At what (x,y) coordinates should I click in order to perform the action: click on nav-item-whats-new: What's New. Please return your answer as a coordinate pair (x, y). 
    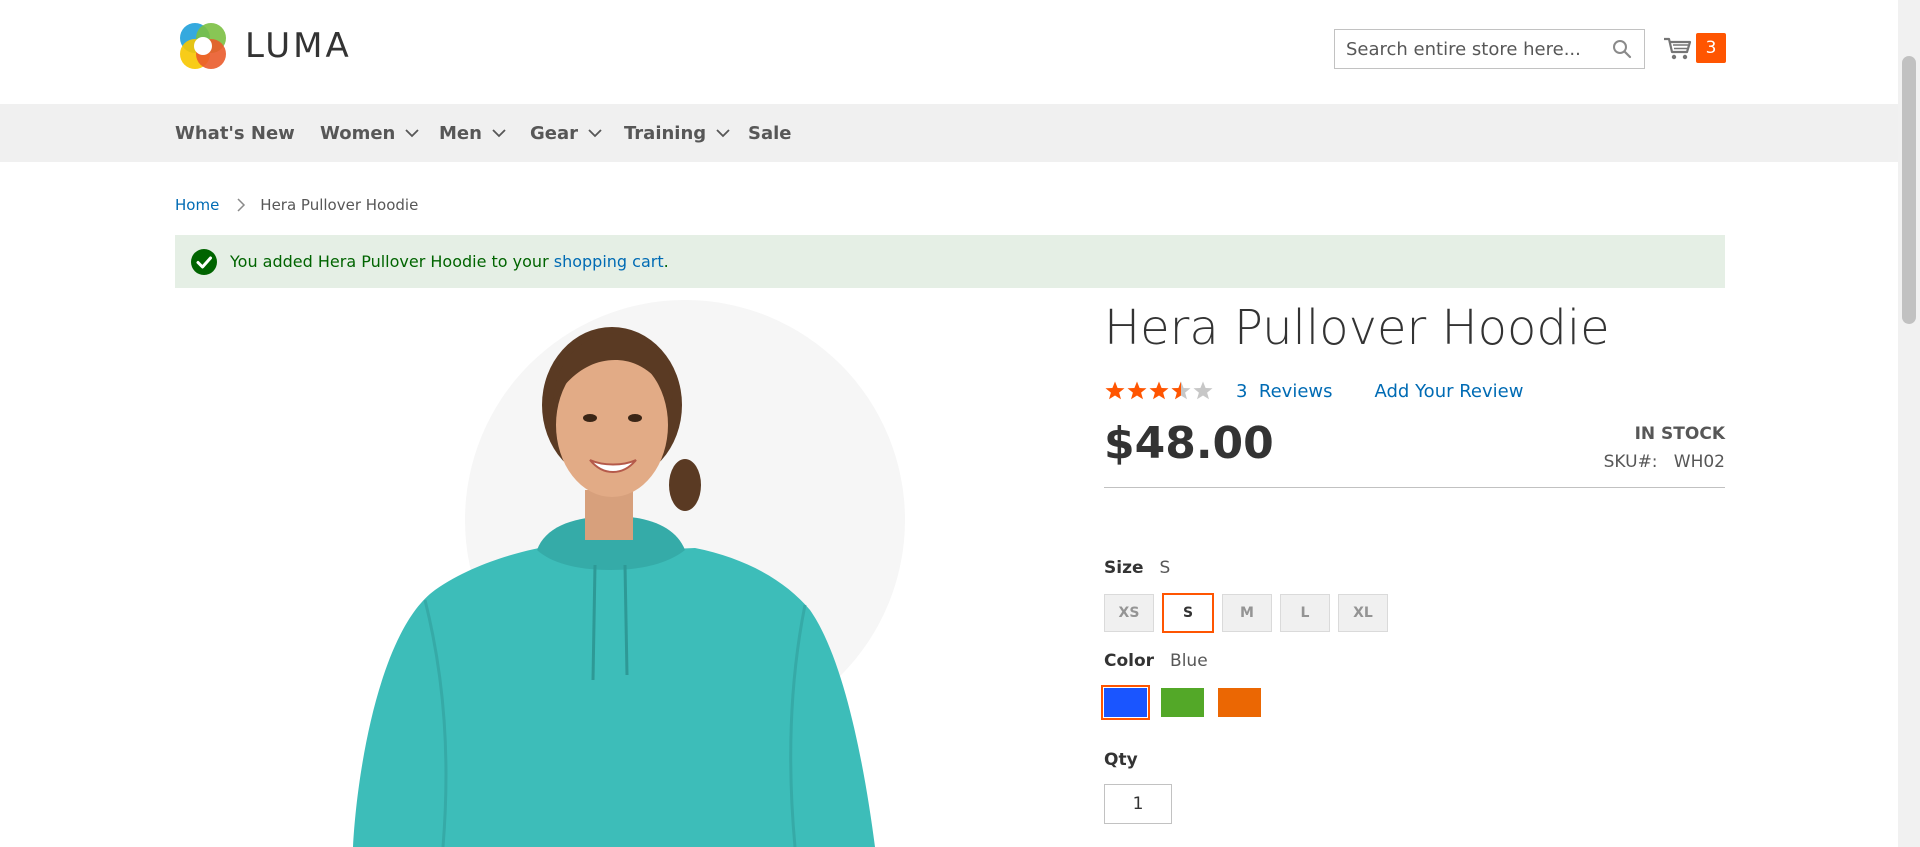
    Looking at the image, I should click on (235, 133).